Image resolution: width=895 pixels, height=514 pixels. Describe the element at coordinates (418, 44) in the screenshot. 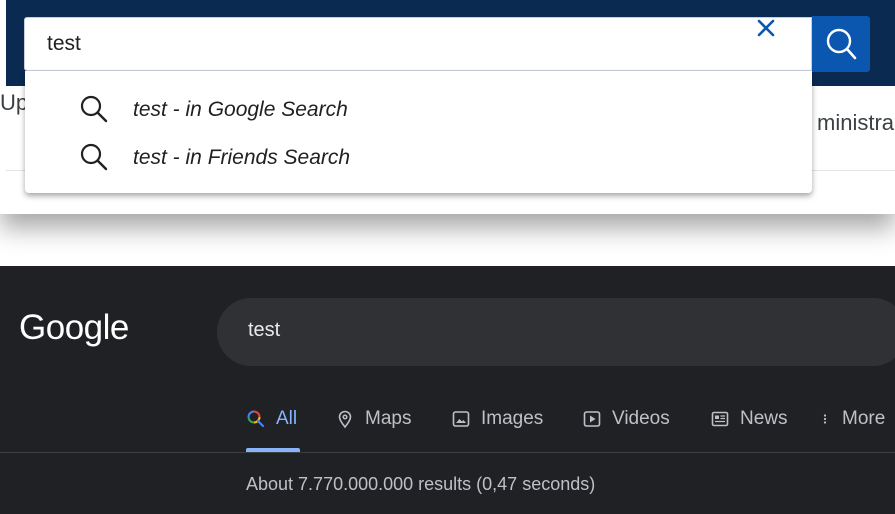

I see `site-search-input: test` at that location.